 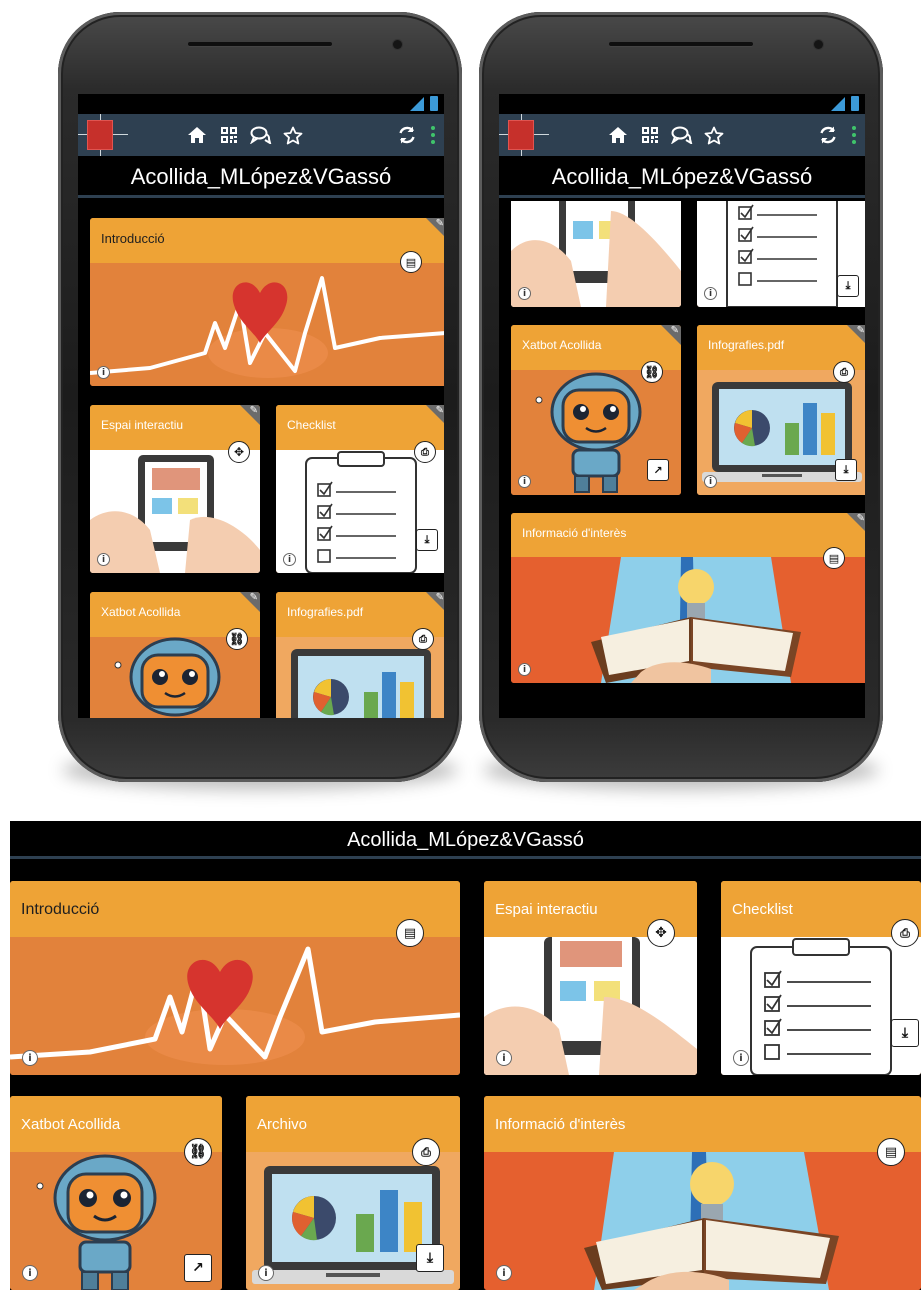 I want to click on card-informacio: Informació d'interès ✎ ▤ i, so click(x=688, y=598).